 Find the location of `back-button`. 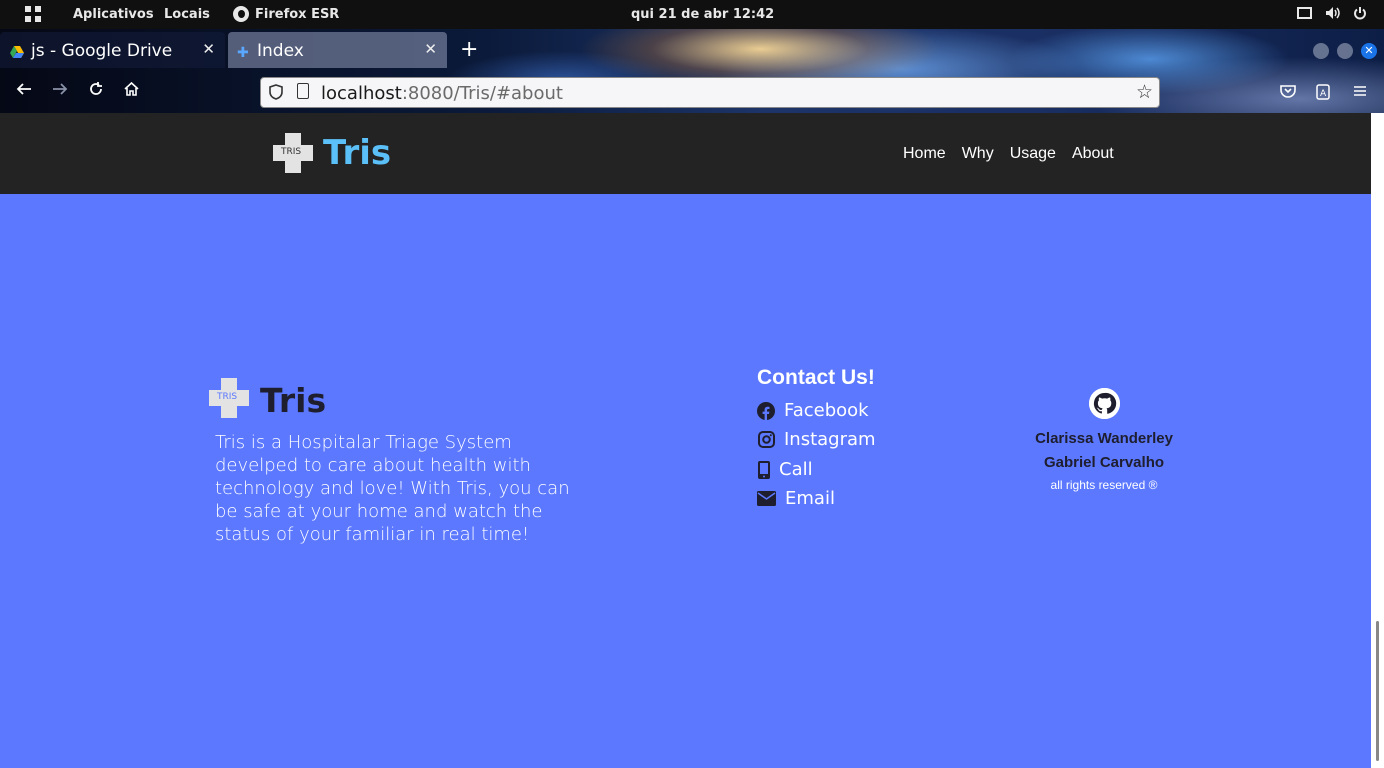

back-button is located at coordinates (24, 91).